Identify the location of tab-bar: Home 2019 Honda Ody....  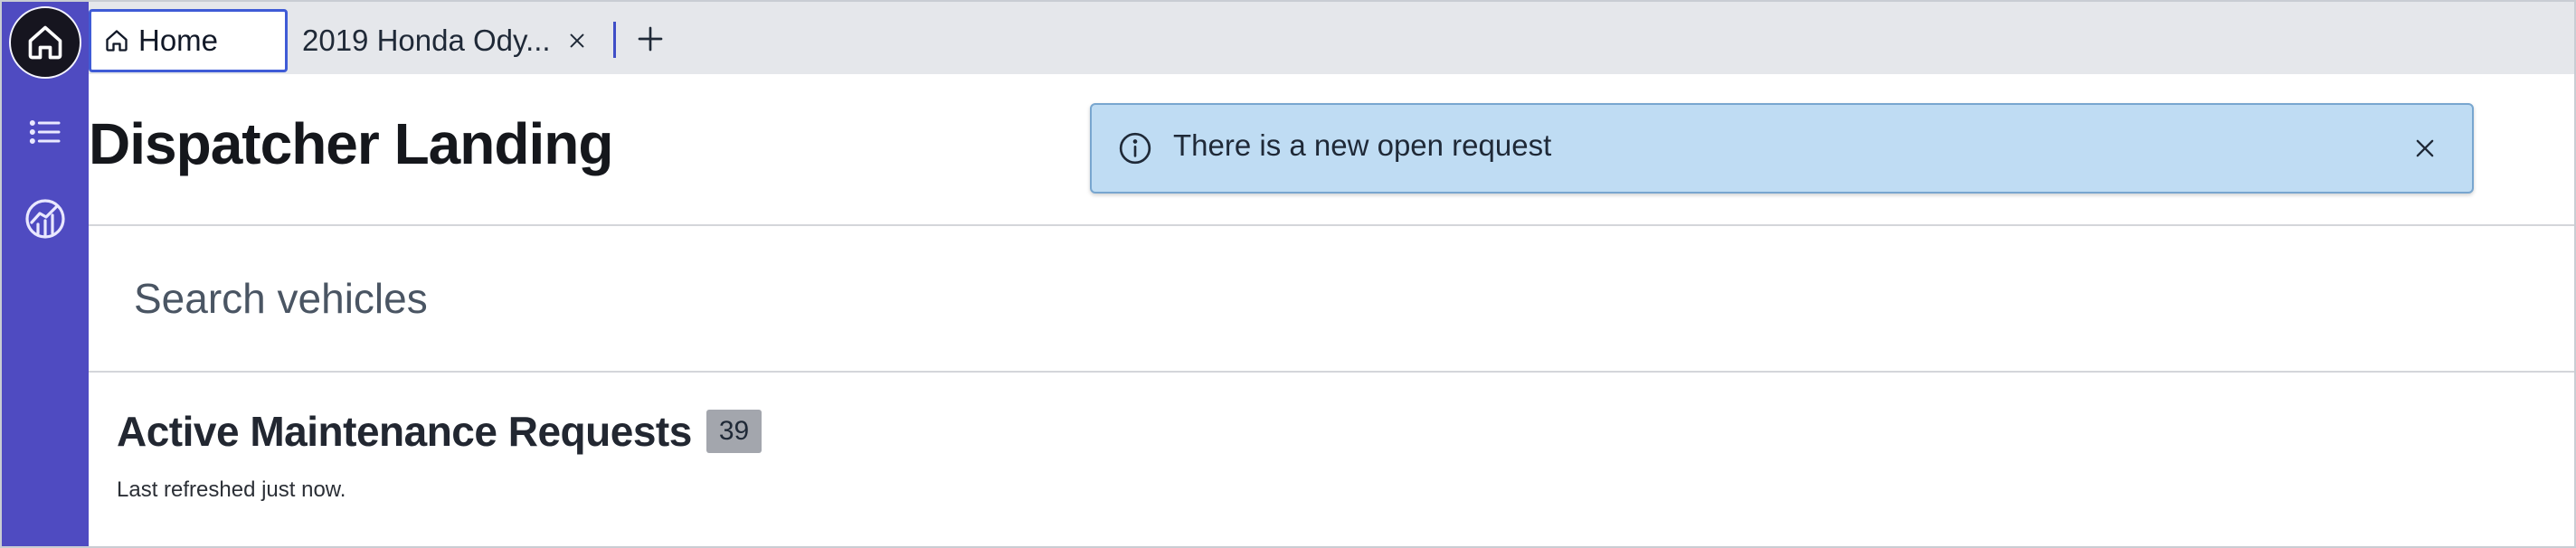
(1331, 38).